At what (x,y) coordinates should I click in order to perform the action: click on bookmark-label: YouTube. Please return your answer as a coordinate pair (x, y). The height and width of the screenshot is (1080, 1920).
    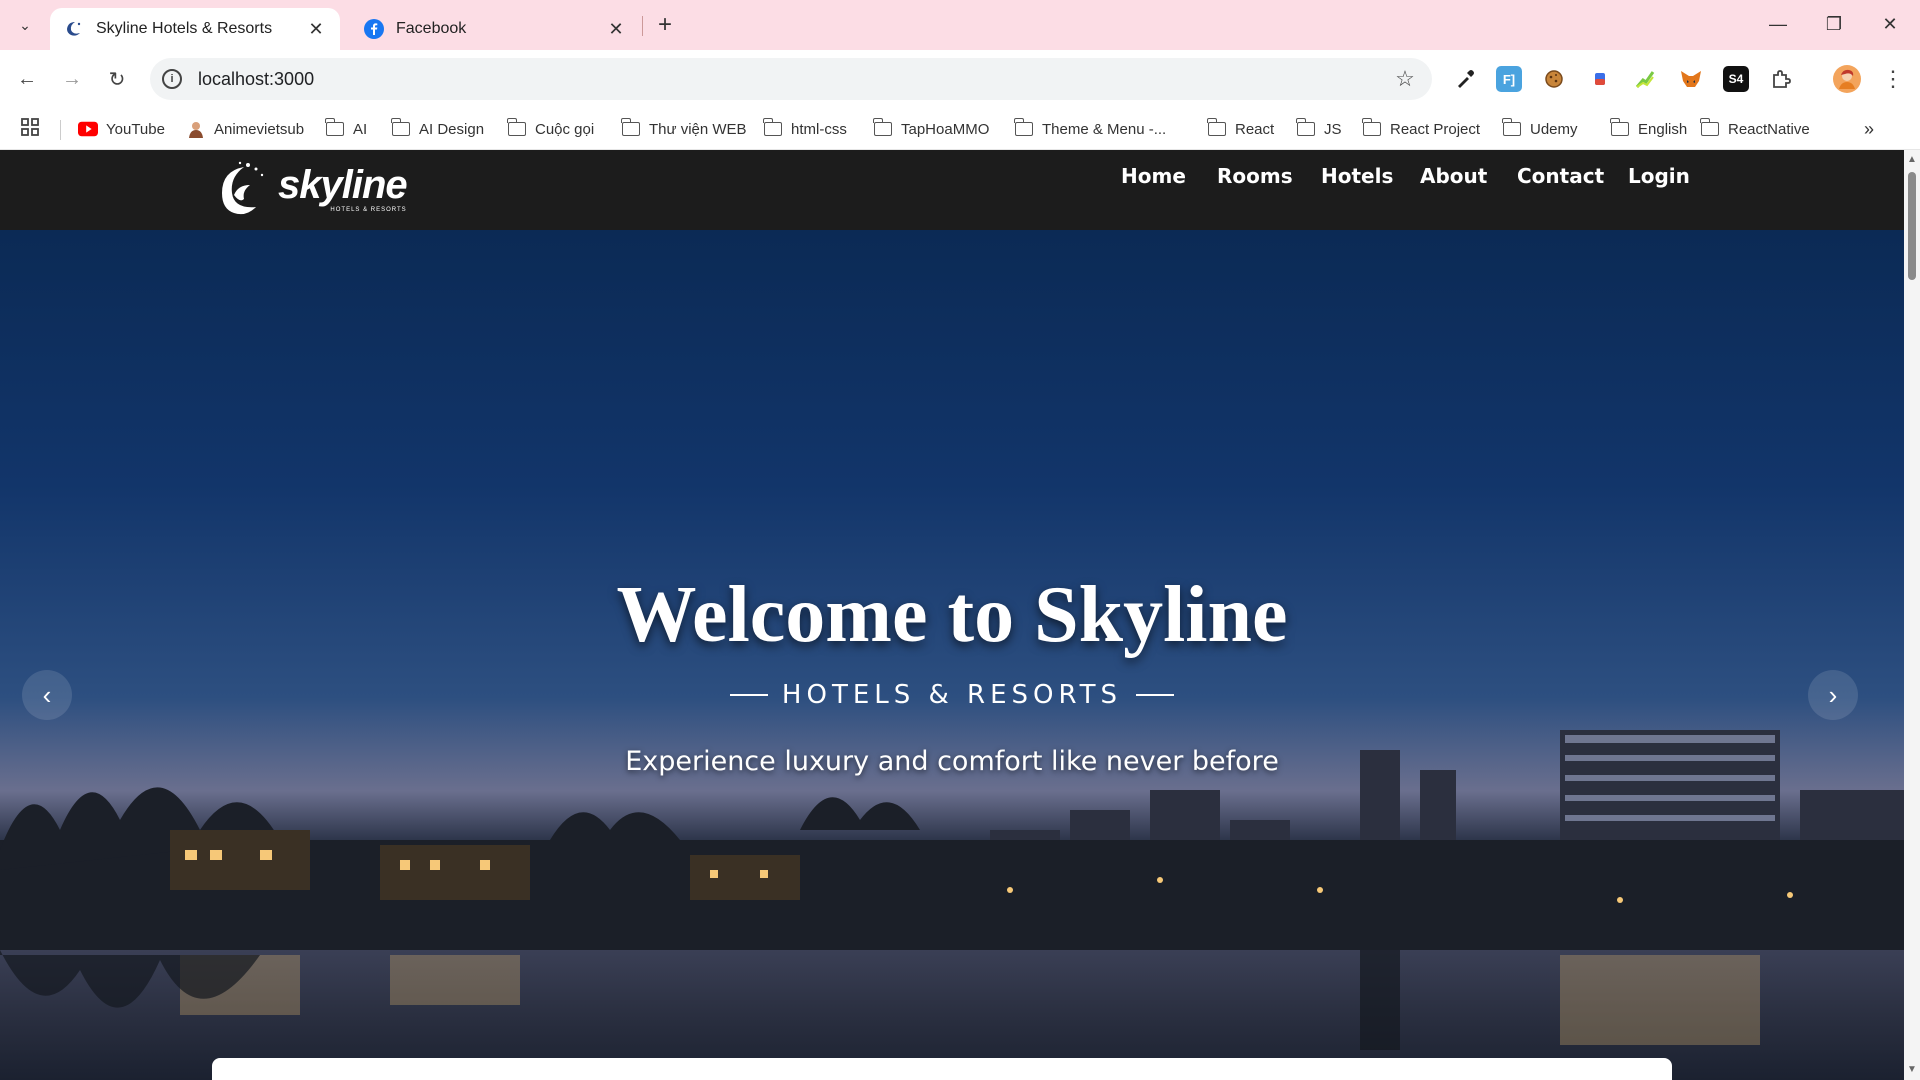
    Looking at the image, I should click on (135, 129).